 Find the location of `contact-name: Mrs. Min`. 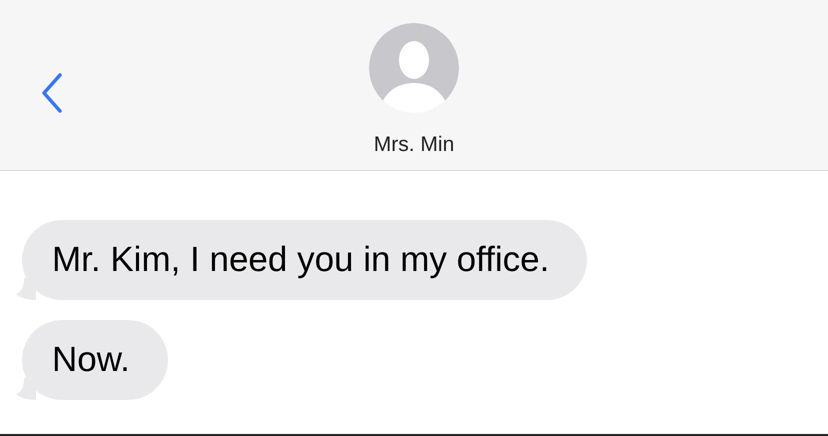

contact-name: Mrs. Min is located at coordinates (414, 144).